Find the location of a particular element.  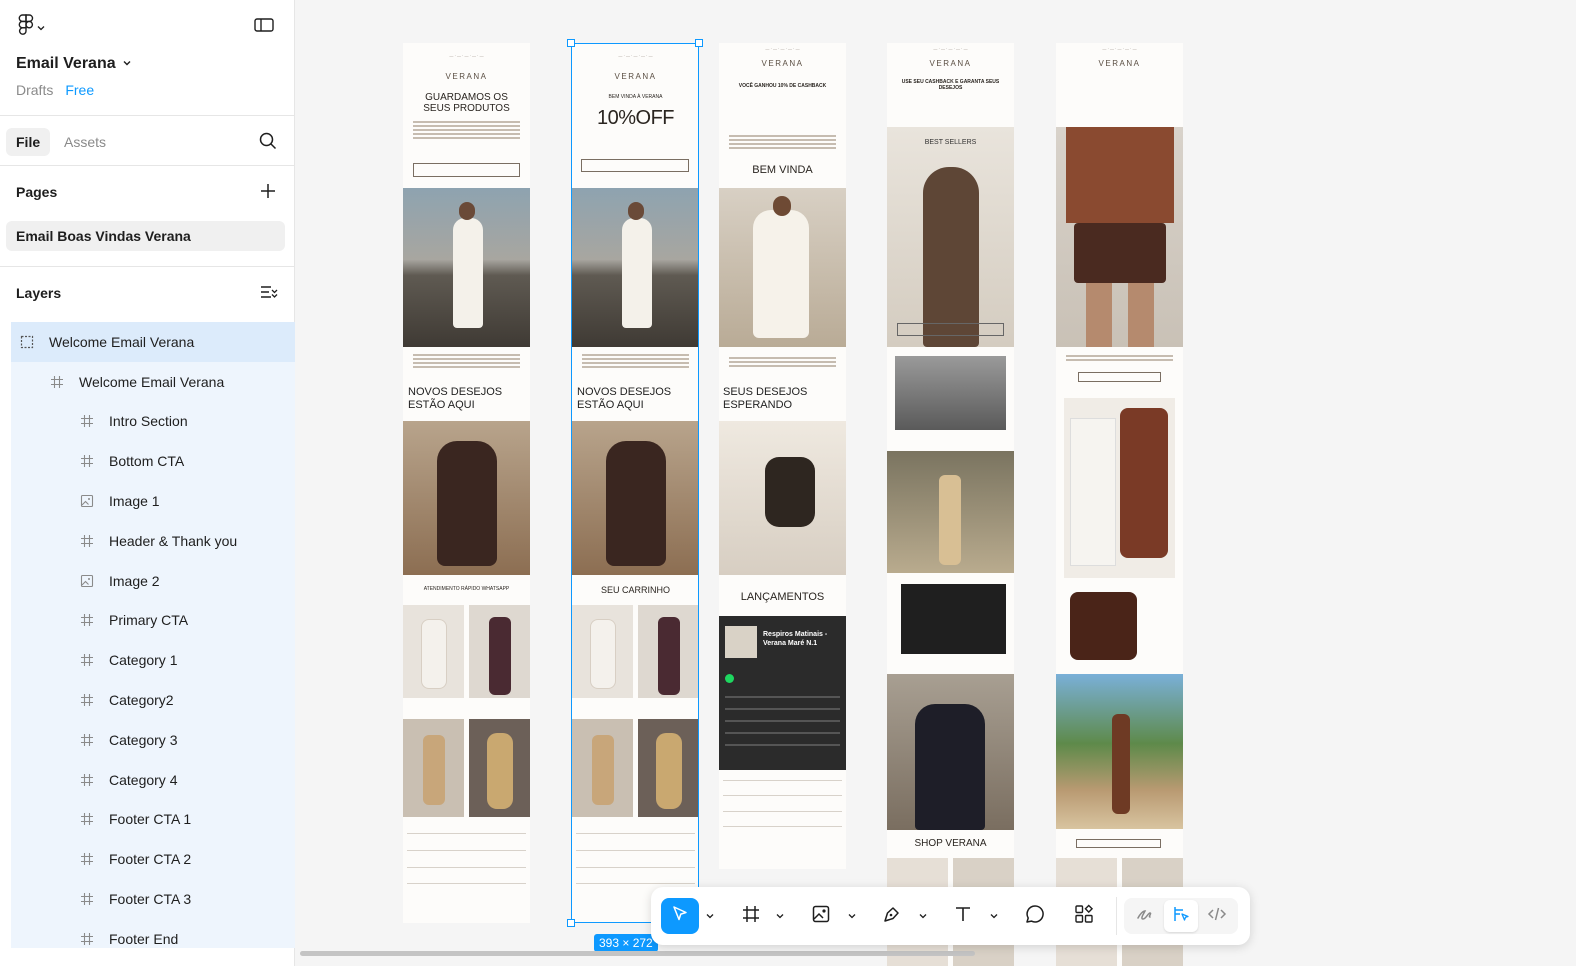

layer-row: Footer CTA 3 is located at coordinates (153, 899).